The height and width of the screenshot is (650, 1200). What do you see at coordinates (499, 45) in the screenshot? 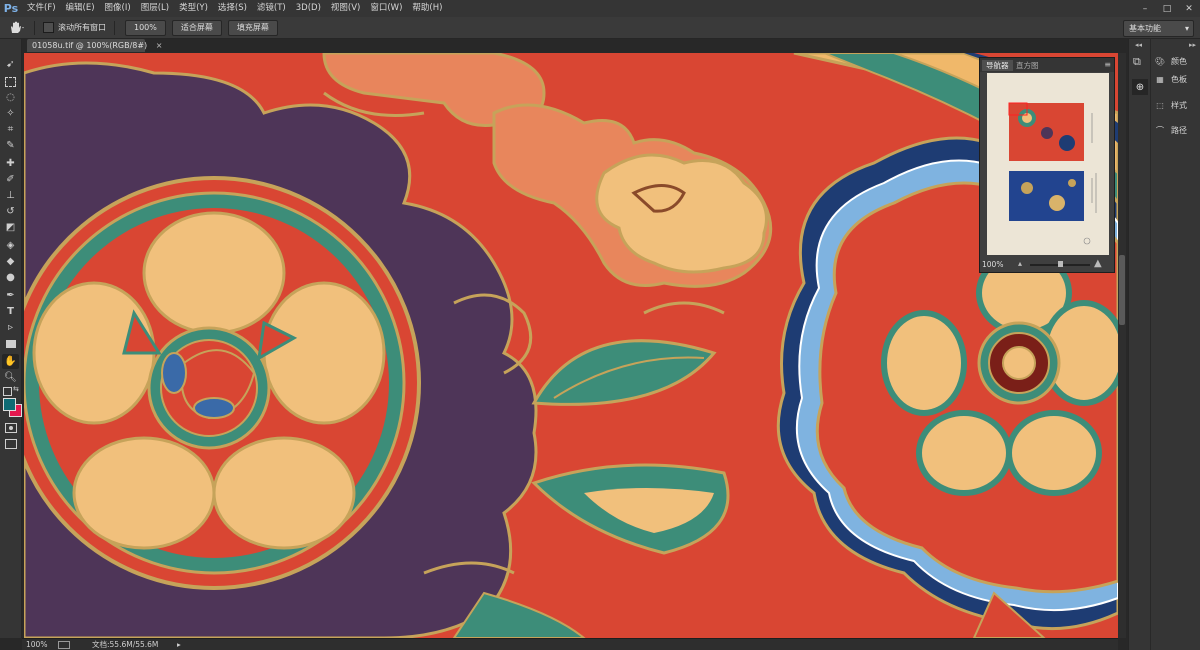
I see `document-tab-strip` at bounding box center [499, 45].